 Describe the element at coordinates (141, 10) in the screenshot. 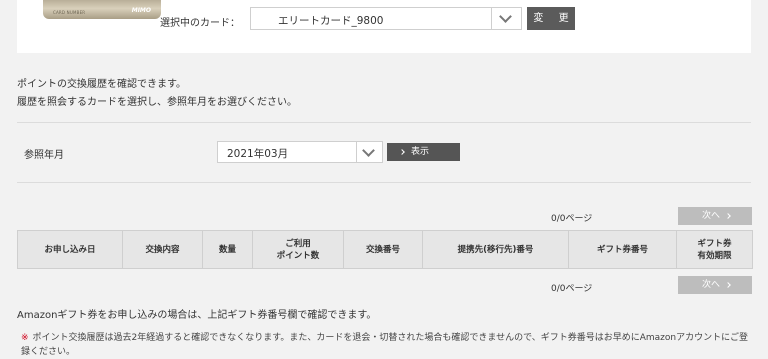

I see `card-brand-text: MIMO` at that location.